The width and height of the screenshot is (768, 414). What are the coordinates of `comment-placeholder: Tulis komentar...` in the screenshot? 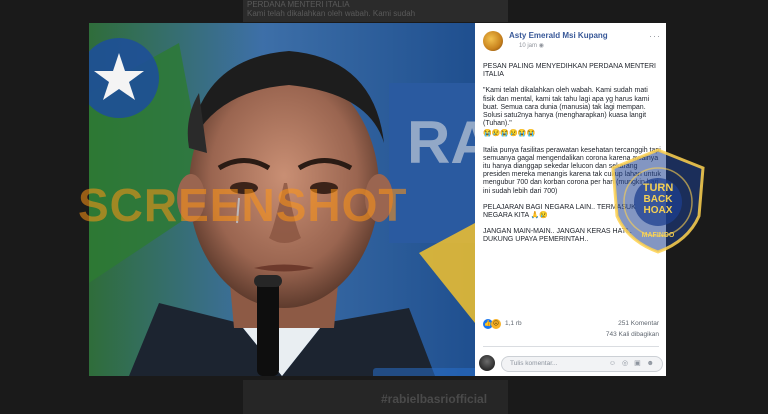 It's located at (534, 363).